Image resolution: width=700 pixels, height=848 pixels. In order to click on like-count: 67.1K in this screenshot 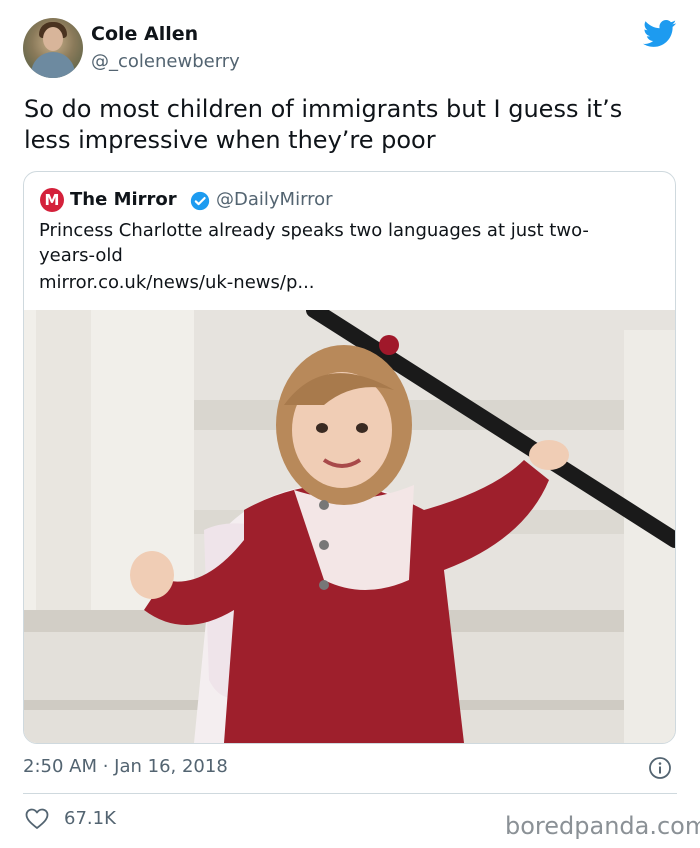, I will do `click(90, 818)`.